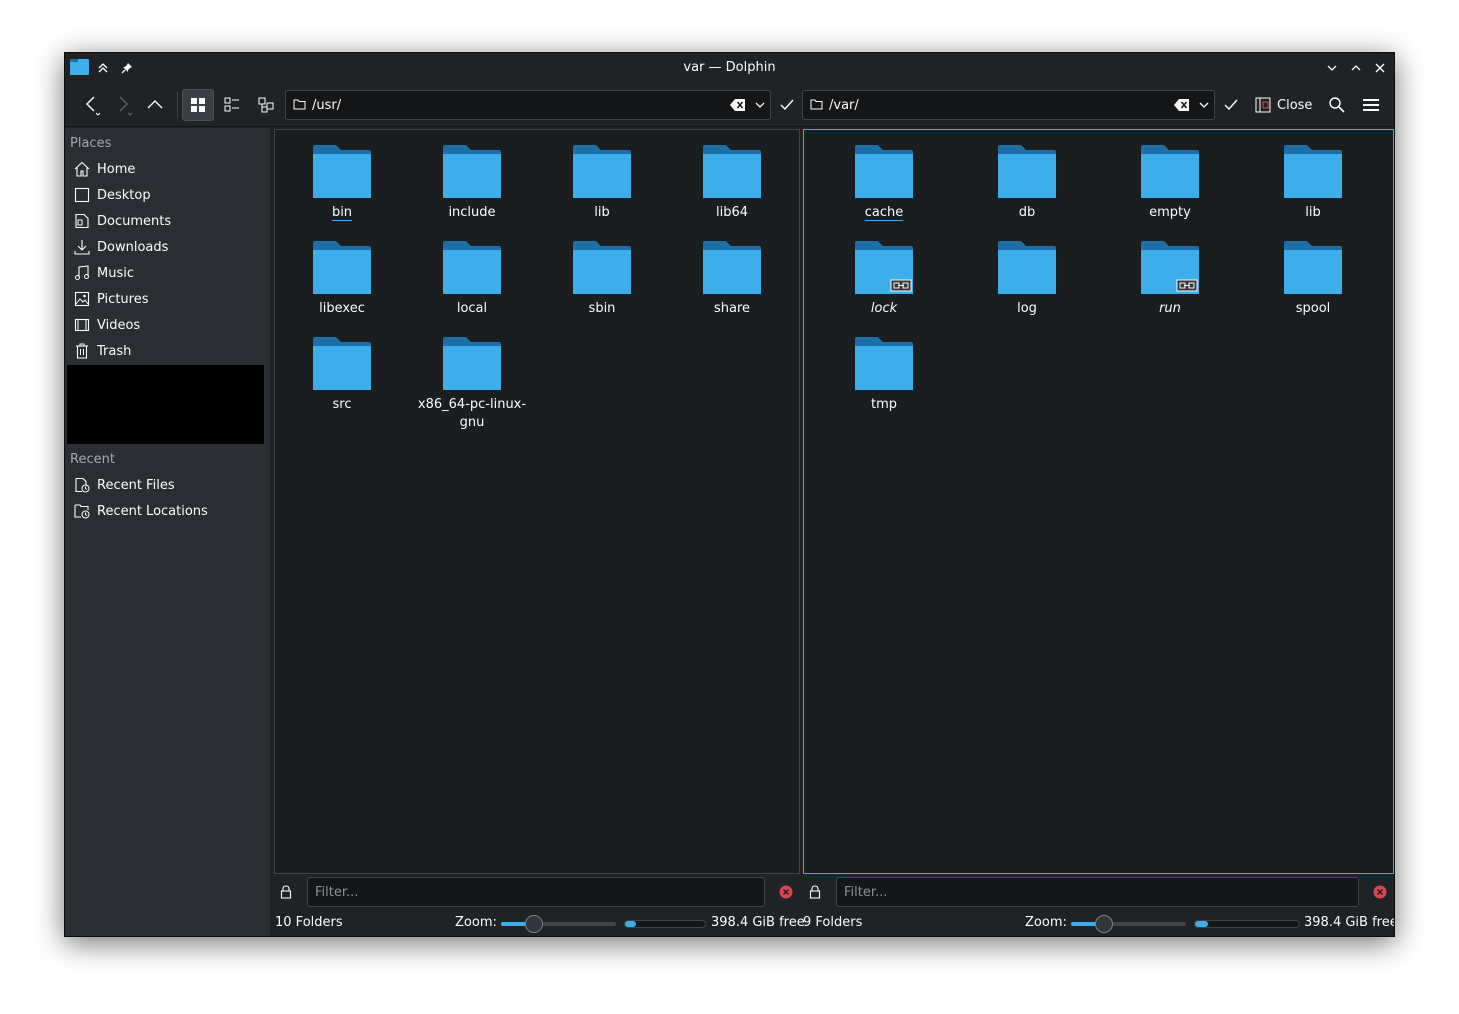 This screenshot has height=1014, width=1459. What do you see at coordinates (1008, 105) in the screenshot?
I see `right-location-bar: /var/` at bounding box center [1008, 105].